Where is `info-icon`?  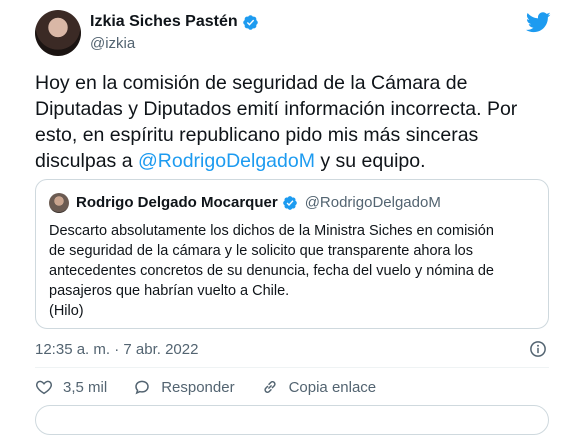
info-icon is located at coordinates (538, 349).